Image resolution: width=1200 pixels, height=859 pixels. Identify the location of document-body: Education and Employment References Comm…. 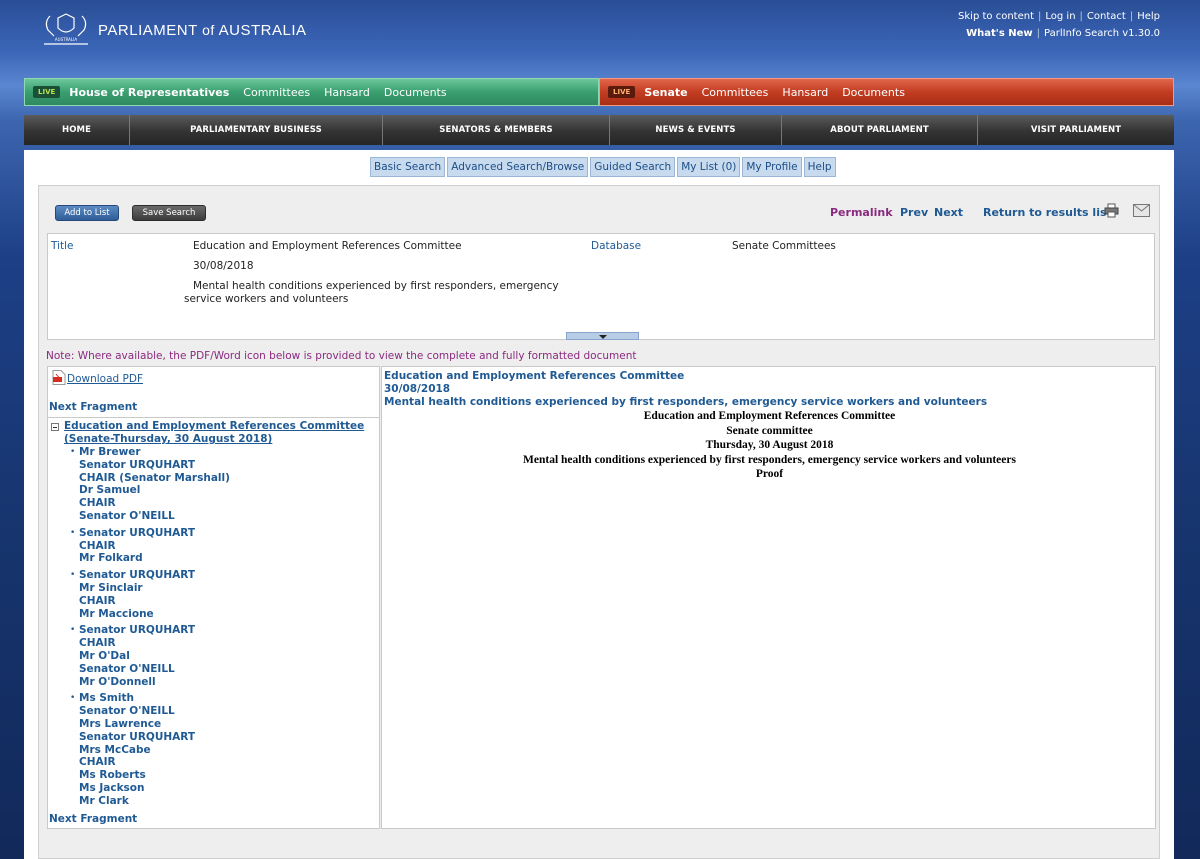
(769, 445).